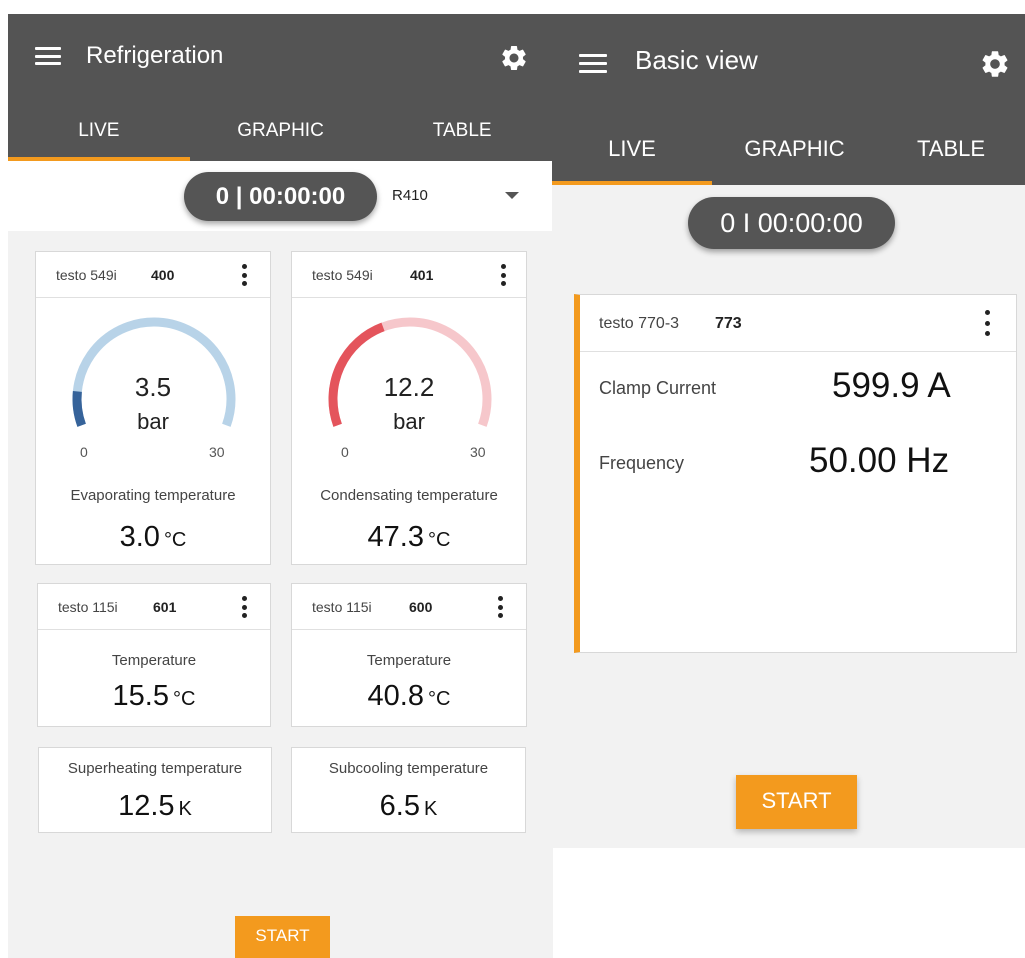 The image size is (1025, 958). Describe the element at coordinates (153, 387) in the screenshot. I see `gauge-value: 3.5` at that location.